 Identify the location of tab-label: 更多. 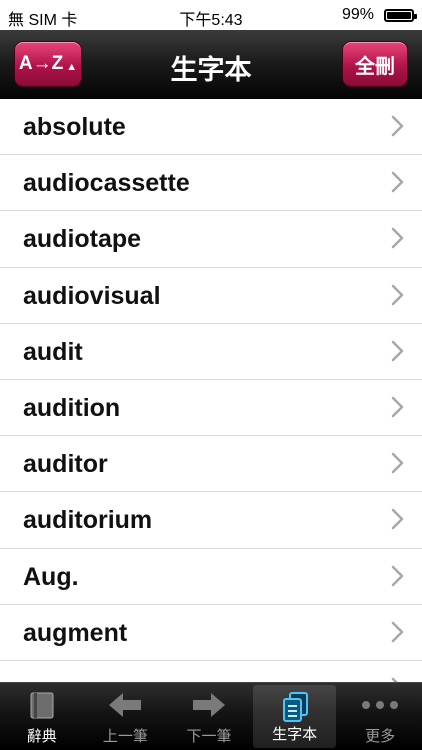
(380, 736).